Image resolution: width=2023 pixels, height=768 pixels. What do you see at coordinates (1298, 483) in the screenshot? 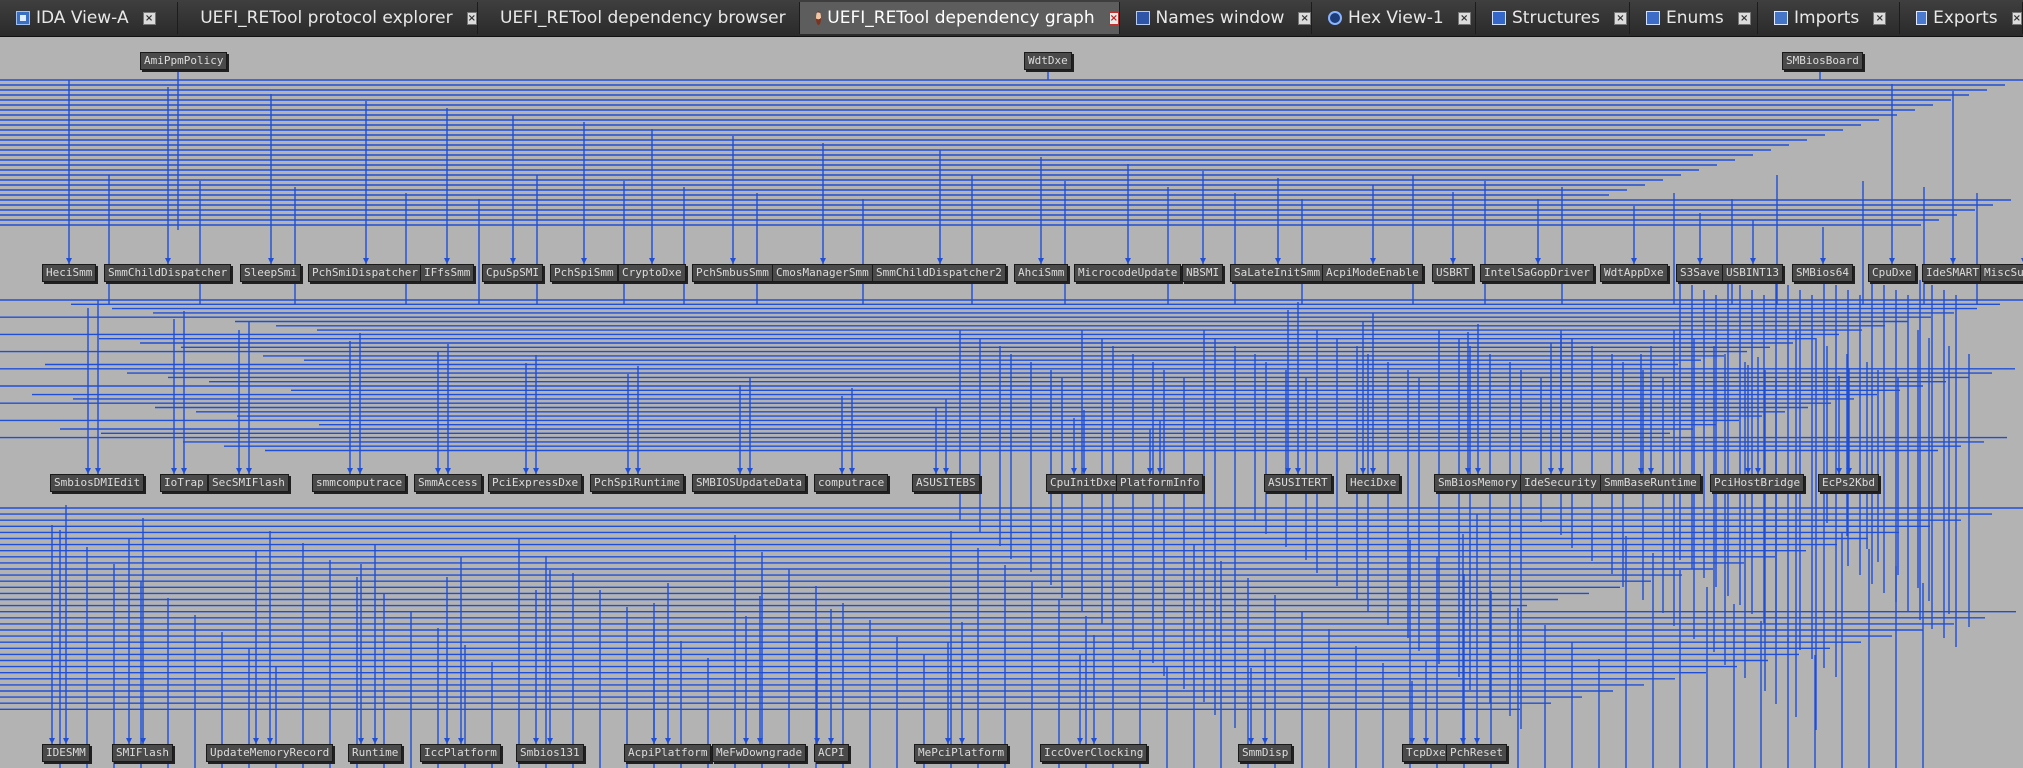
I see `graph-node: ASUSITERT` at bounding box center [1298, 483].